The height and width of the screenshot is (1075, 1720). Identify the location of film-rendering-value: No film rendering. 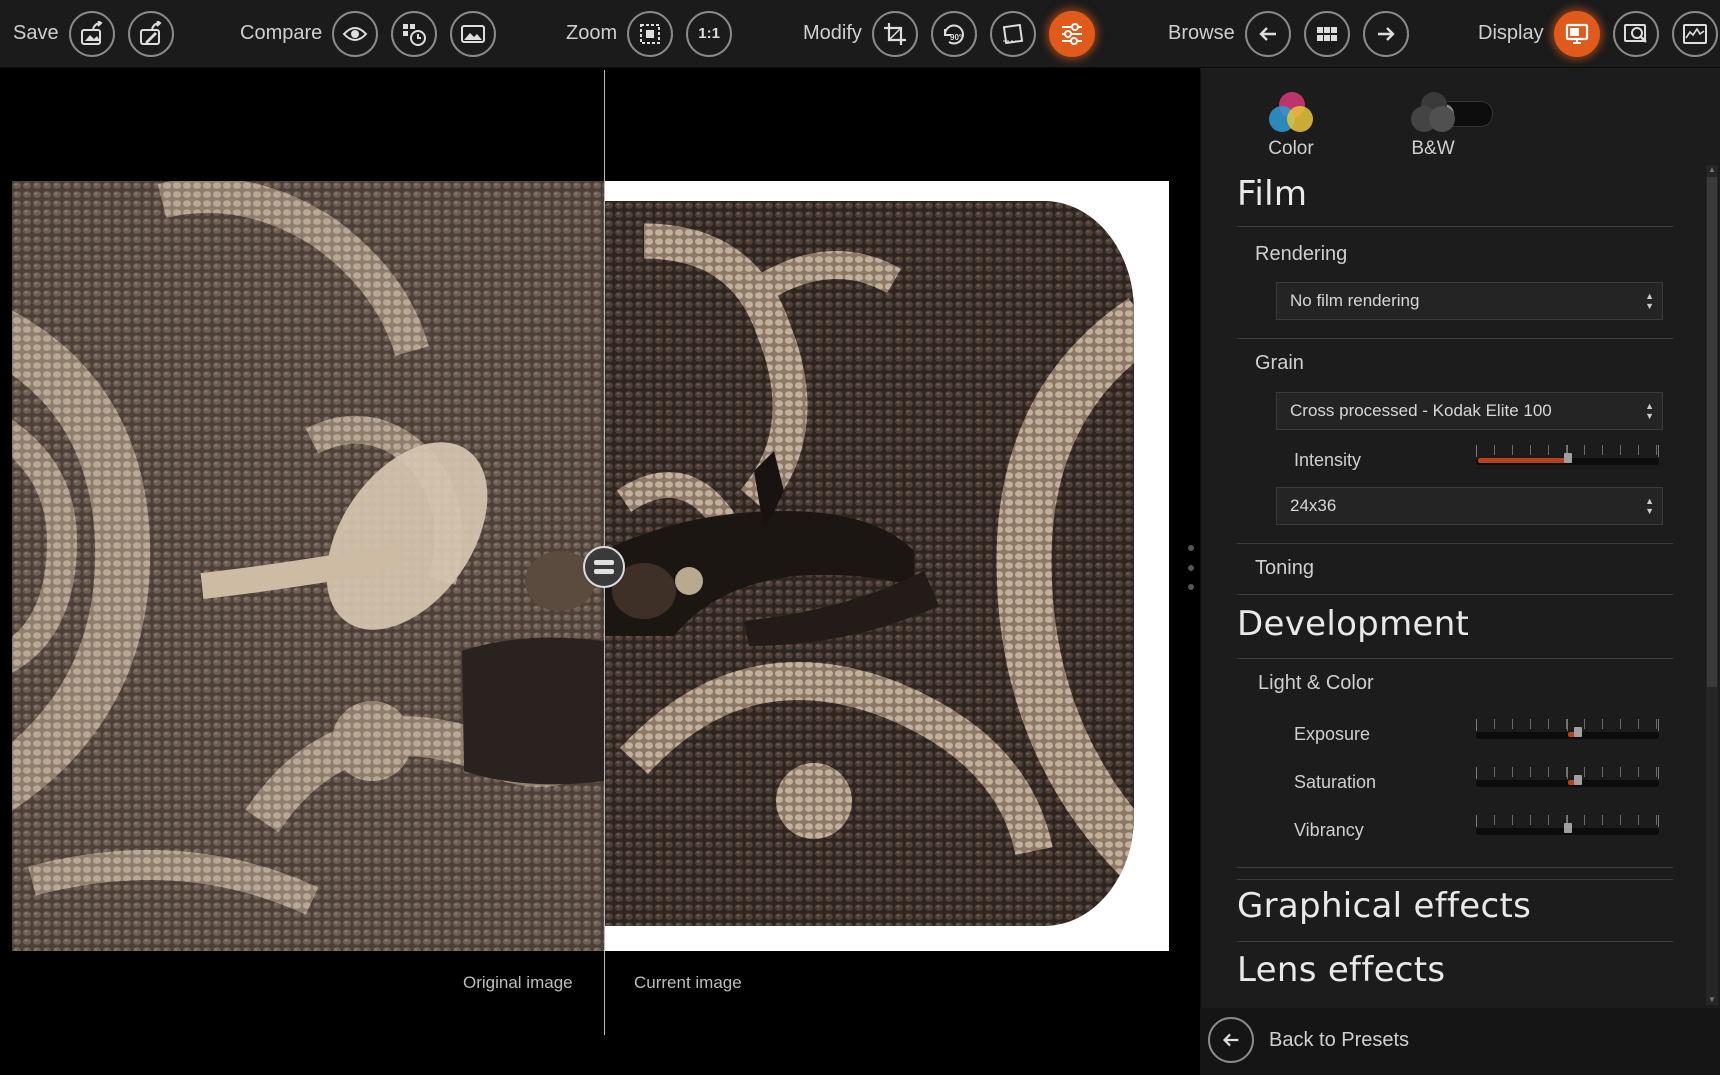
(1355, 300).